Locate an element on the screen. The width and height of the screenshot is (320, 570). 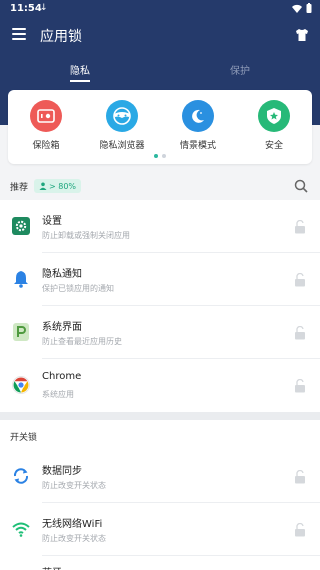
tab-protection: 保护 is located at coordinates (240, 69).